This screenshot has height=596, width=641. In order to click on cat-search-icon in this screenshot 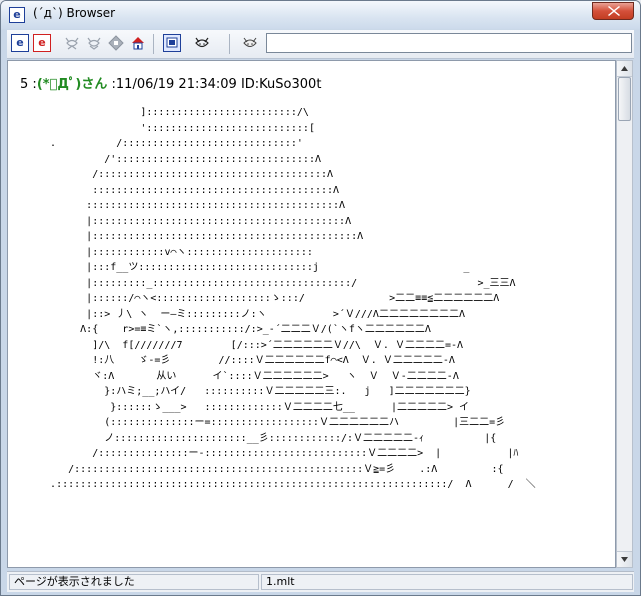, I will do `click(250, 42)`.